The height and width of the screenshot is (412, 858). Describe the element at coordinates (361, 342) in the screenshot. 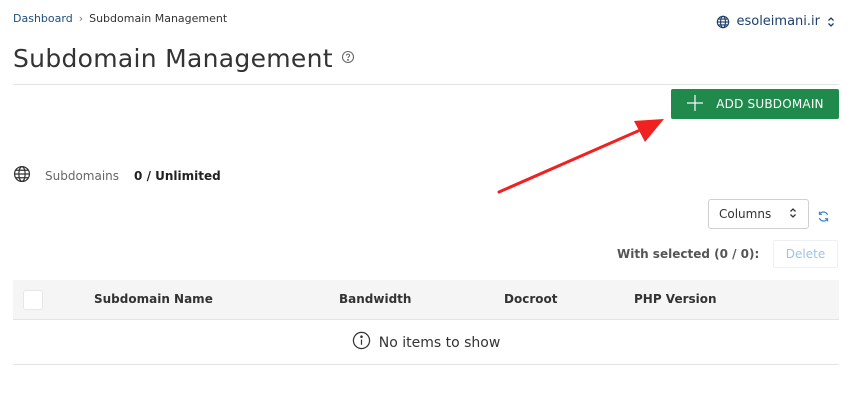

I see `info-circle-icon` at that location.